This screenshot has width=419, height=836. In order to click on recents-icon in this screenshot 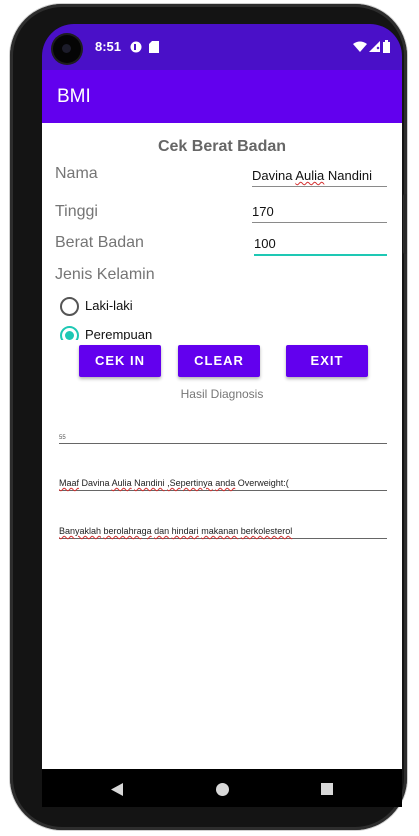, I will do `click(327, 789)`.